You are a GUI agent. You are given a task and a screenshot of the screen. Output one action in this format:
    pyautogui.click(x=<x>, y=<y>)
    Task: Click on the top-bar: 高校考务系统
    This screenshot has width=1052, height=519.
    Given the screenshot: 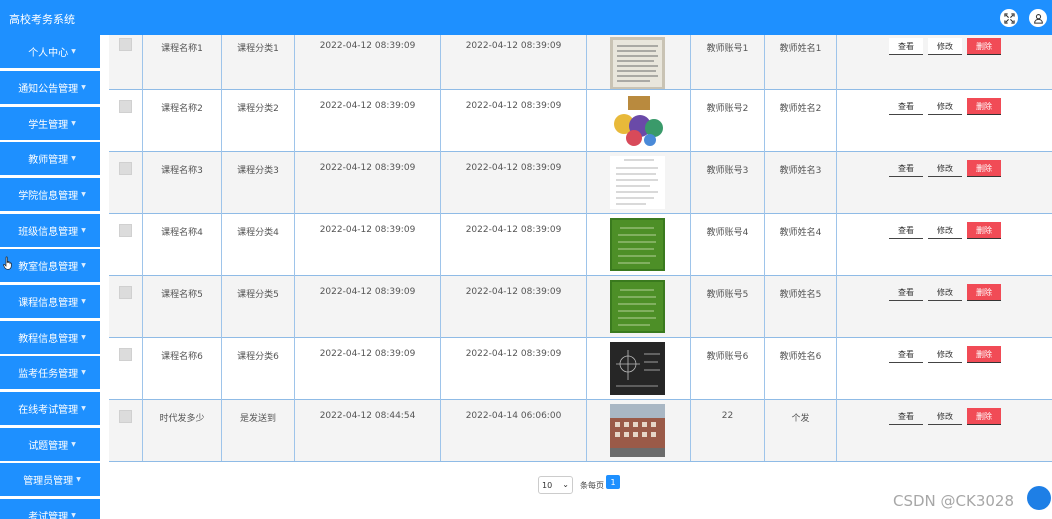 What is the action you would take?
    pyautogui.click(x=526, y=17)
    